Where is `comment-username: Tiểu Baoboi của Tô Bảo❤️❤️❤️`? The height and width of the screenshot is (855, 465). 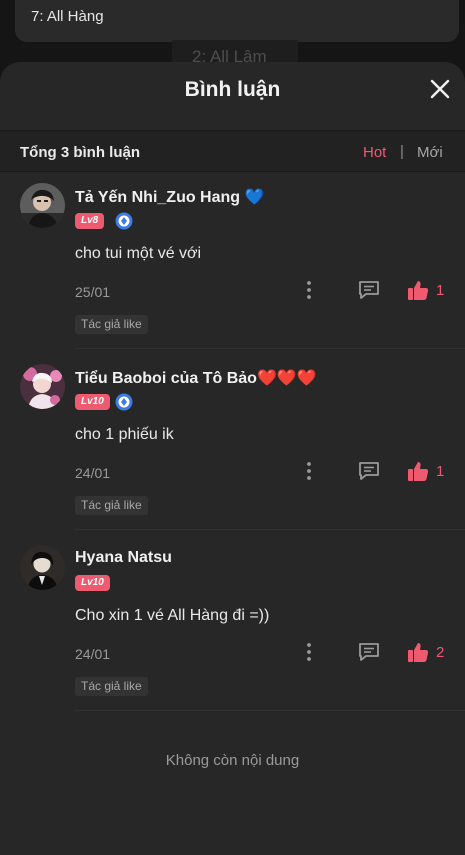
comment-username: Tiểu Baoboi của Tô Bảo❤️❤️❤️ is located at coordinates (196, 378).